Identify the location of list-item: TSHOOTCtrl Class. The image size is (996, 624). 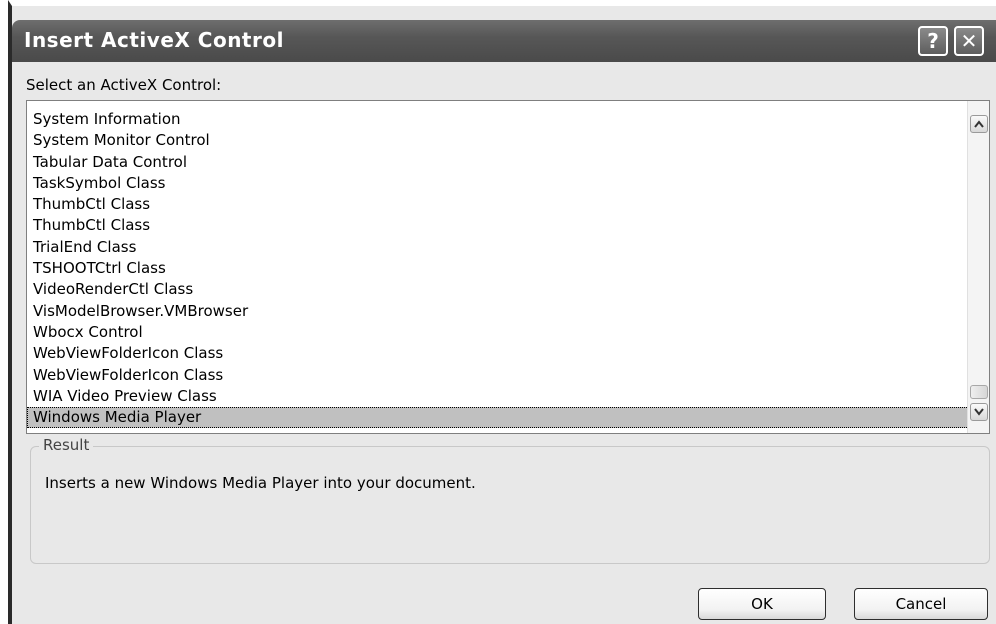
(498, 268).